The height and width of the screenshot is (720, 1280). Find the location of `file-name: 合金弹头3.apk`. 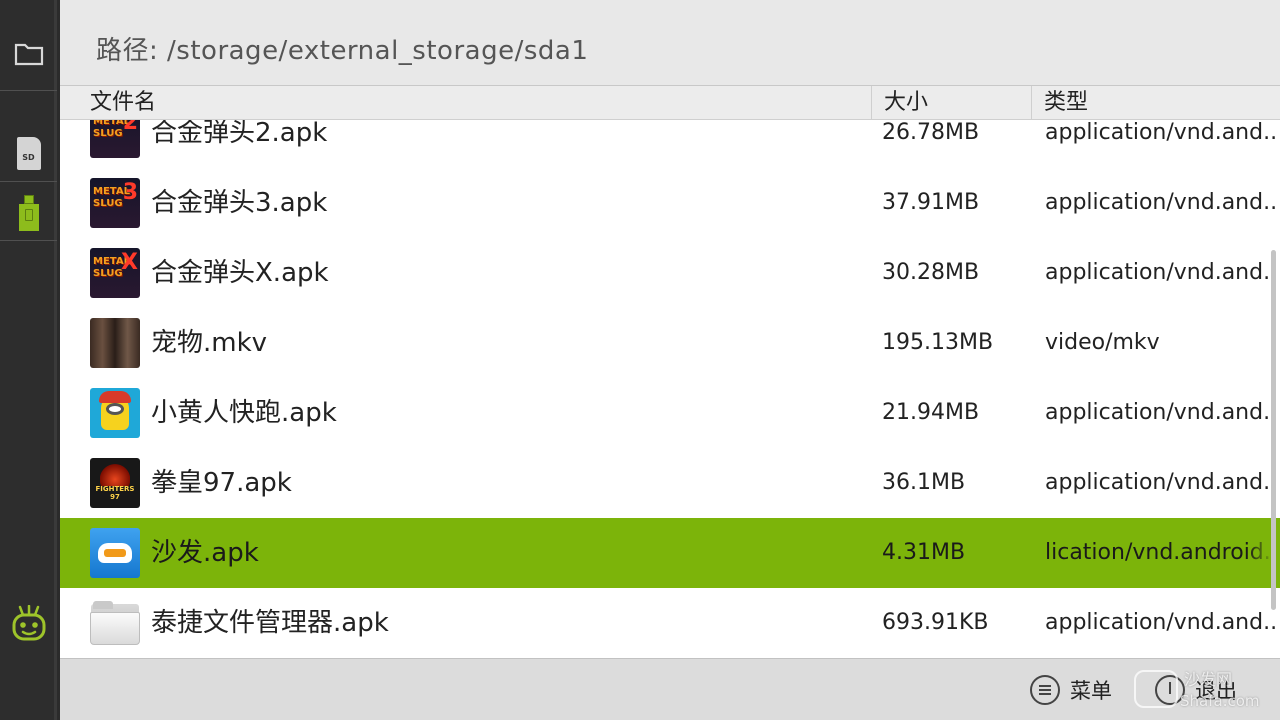

file-name: 合金弹头3.apk is located at coordinates (239, 203).